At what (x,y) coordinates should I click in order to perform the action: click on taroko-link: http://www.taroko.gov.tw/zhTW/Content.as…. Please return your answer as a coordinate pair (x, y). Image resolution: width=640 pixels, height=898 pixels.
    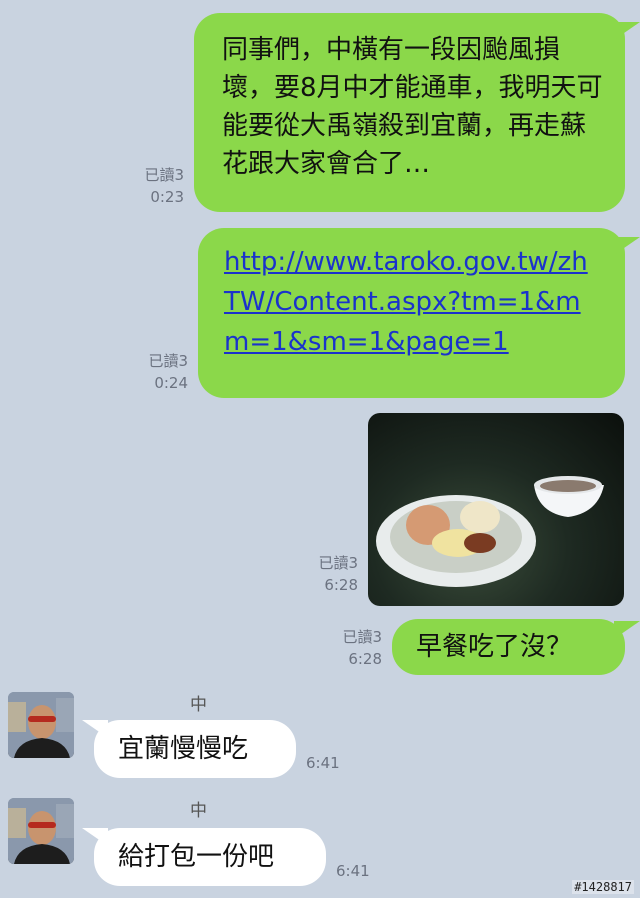
    Looking at the image, I should click on (406, 302).